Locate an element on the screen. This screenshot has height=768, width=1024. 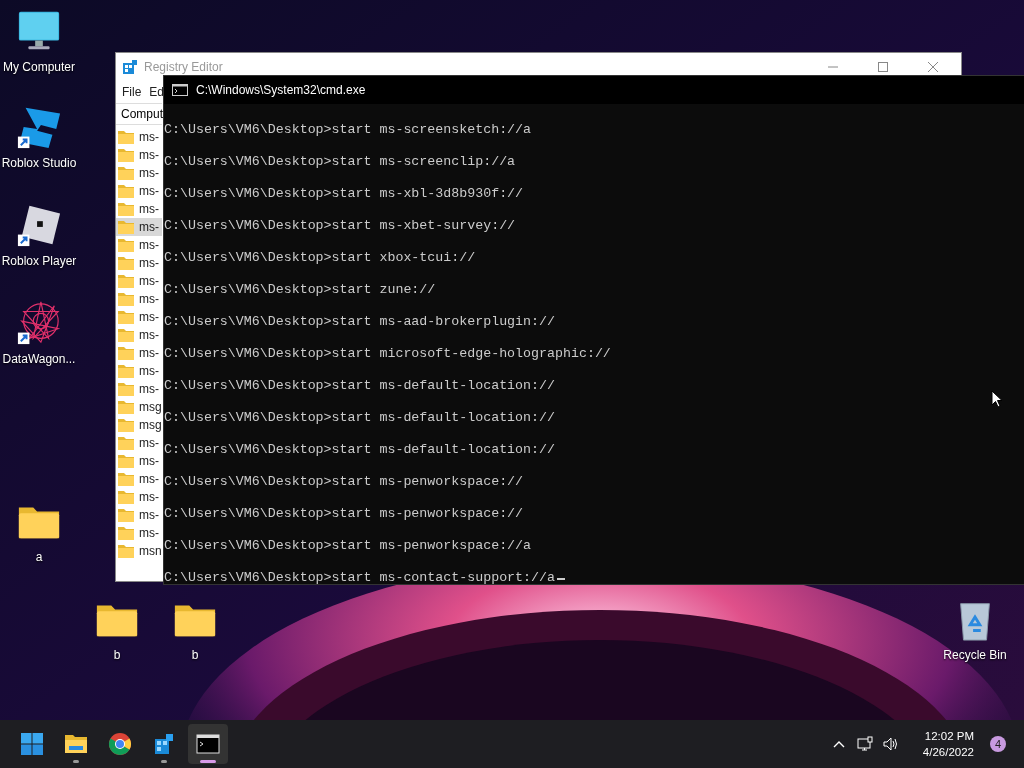
taskbar-button is located at coordinates (208, 744).